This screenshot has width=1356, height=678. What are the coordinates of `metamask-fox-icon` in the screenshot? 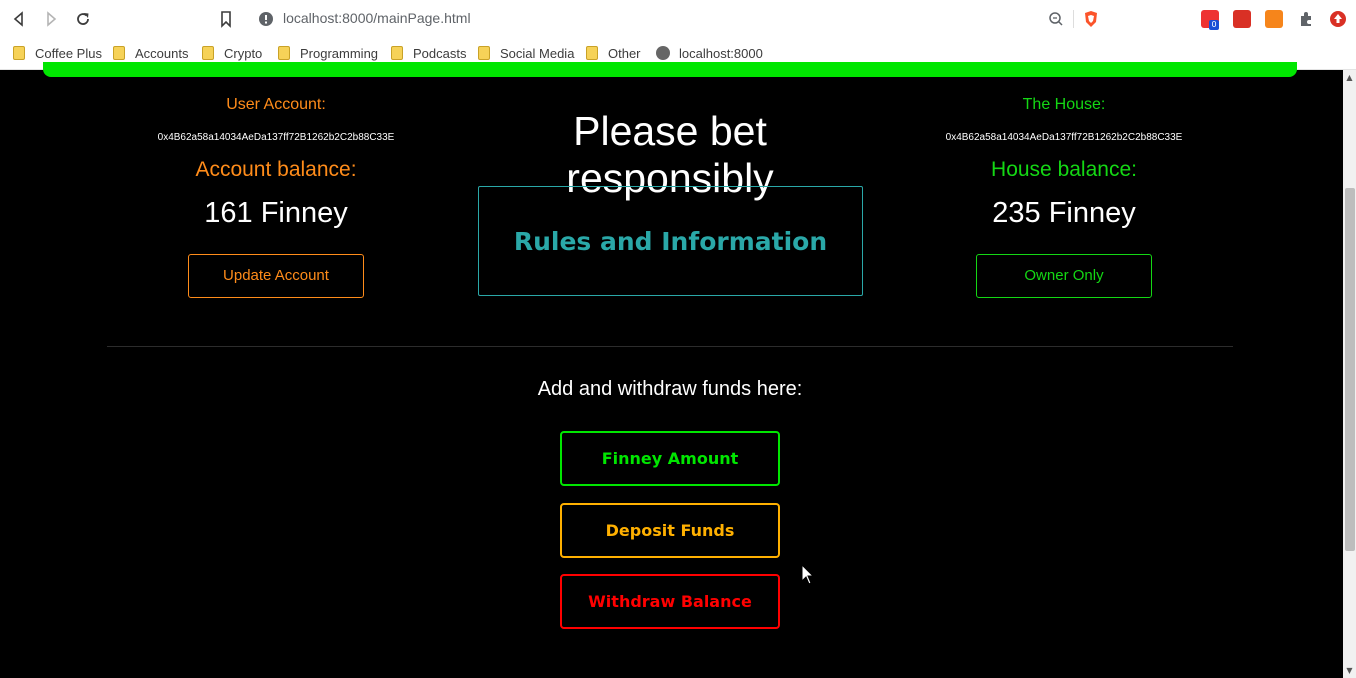 It's located at (1274, 19).